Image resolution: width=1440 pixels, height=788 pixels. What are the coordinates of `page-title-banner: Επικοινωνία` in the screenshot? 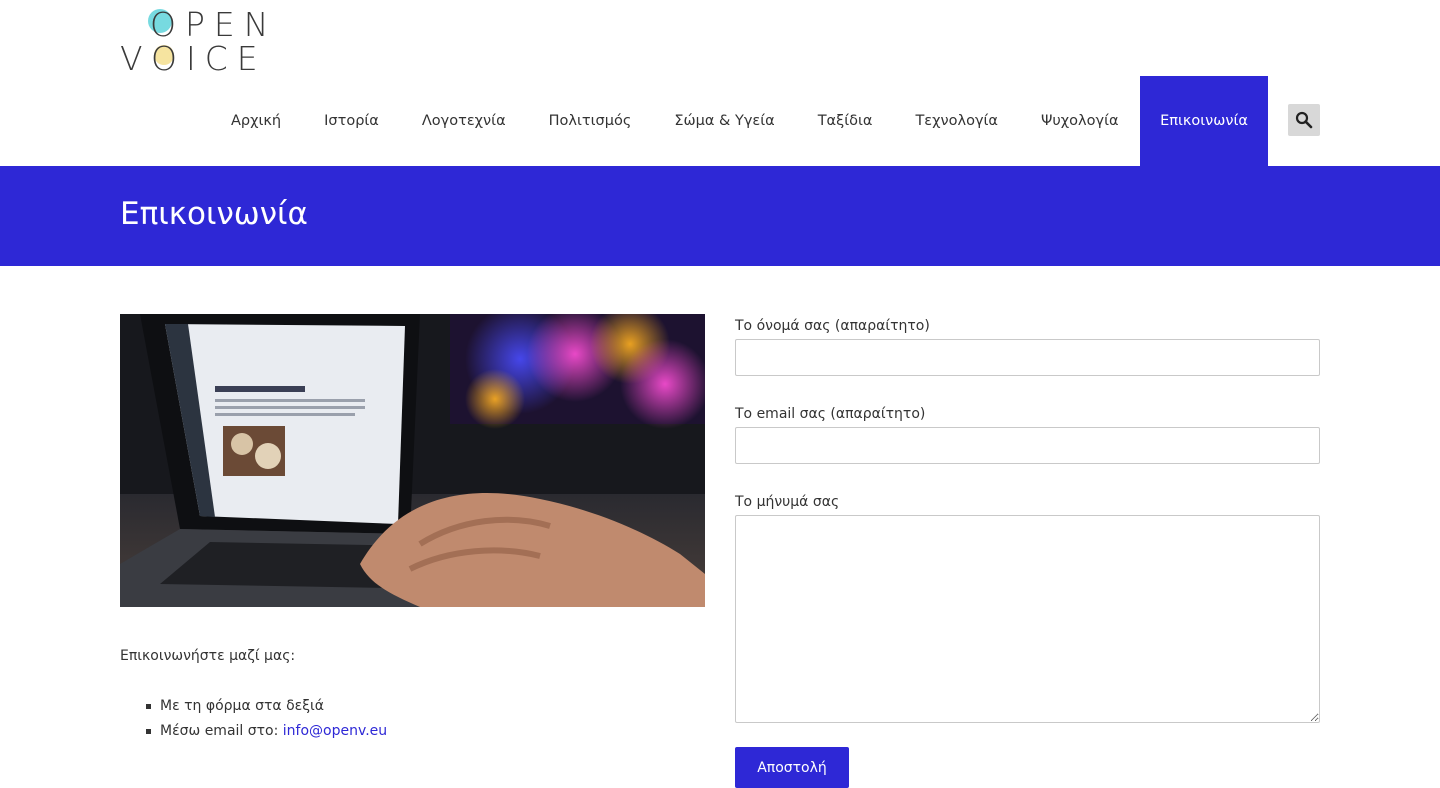 It's located at (720, 216).